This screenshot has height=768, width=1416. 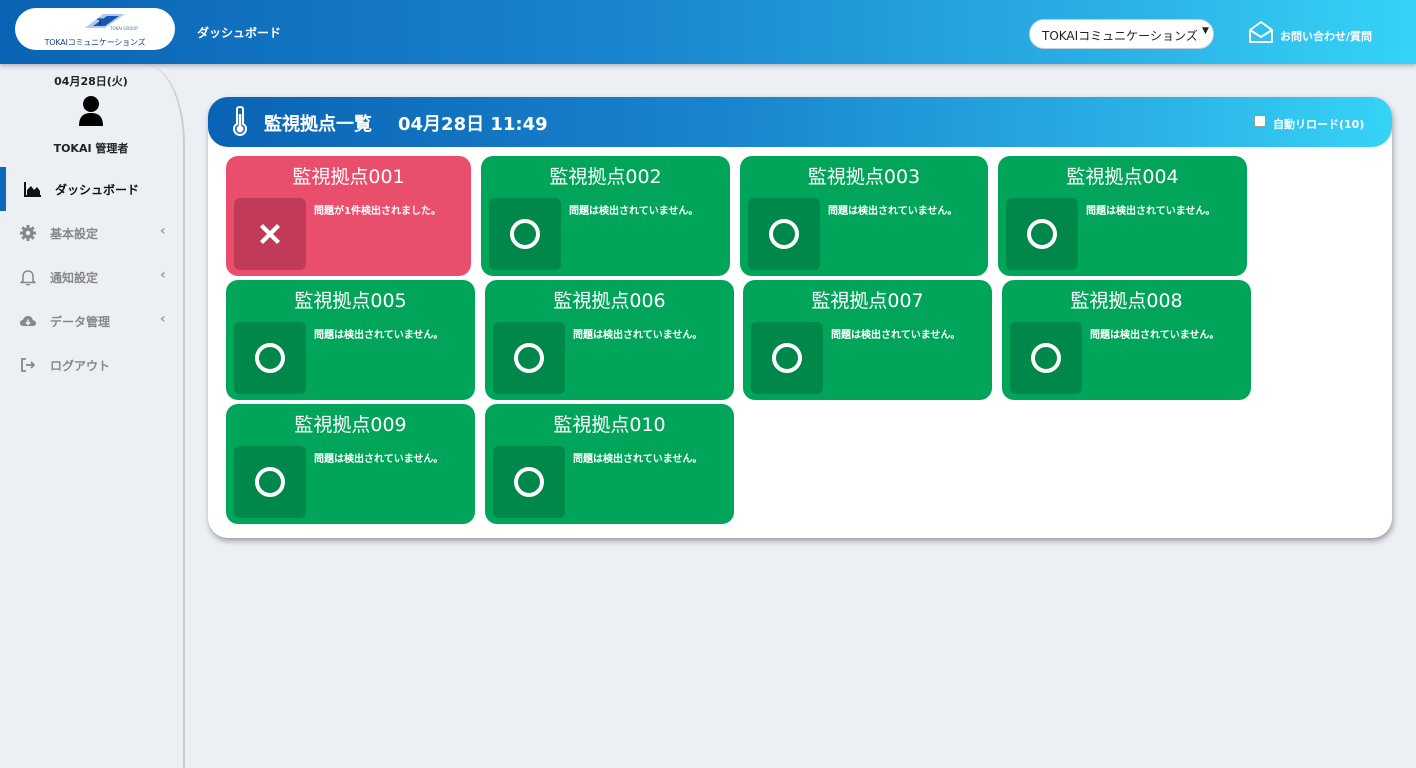 What do you see at coordinates (377, 211) in the screenshot?
I see `site-status-message: 問題が1件検出されました。` at bounding box center [377, 211].